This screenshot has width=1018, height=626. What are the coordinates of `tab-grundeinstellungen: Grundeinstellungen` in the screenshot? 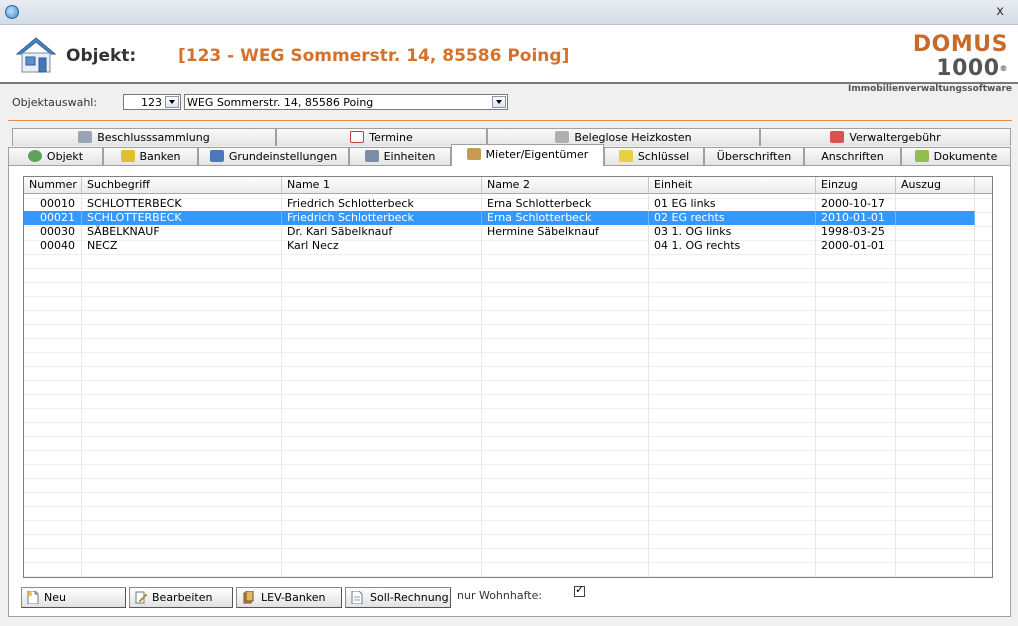 It's located at (273, 156).